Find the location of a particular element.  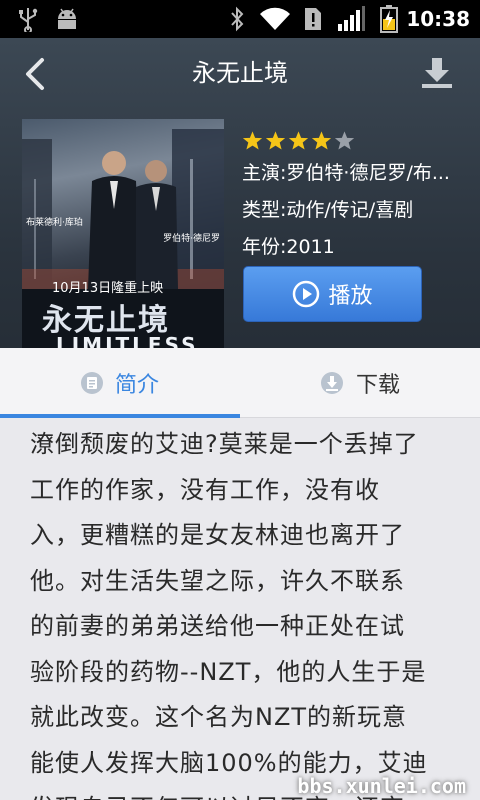

synopsis-line: 的前妻的弟弟送给他一种正处在试 is located at coordinates (217, 626).